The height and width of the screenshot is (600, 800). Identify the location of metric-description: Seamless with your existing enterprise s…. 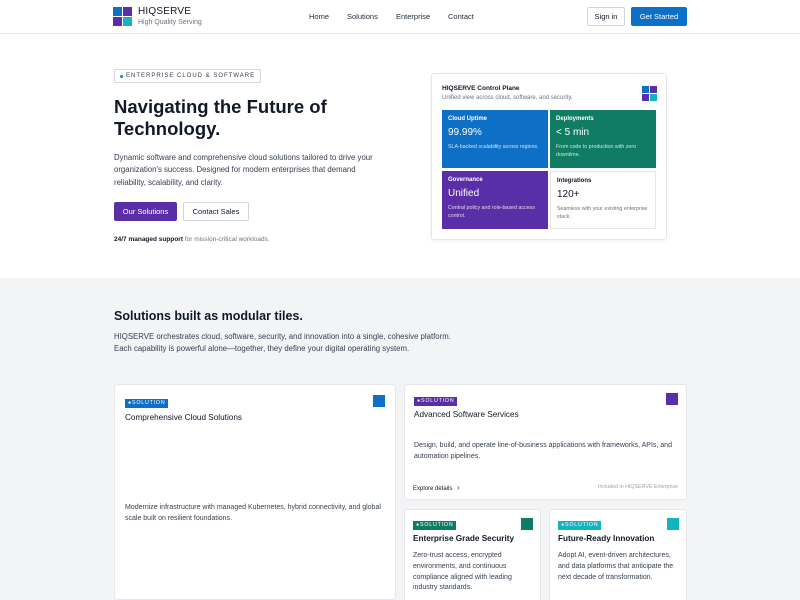
(602, 213).